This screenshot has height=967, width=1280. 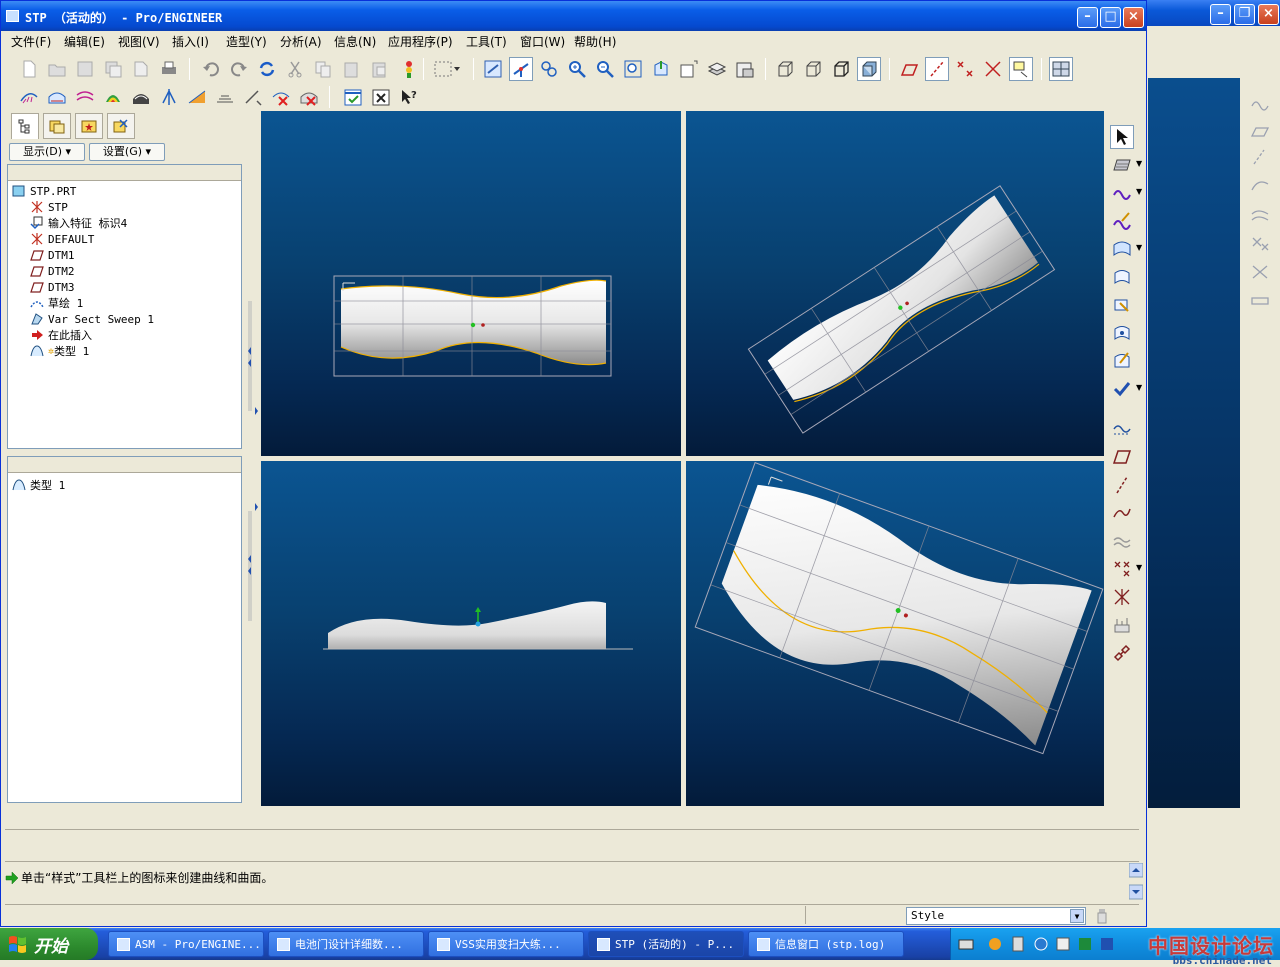 What do you see at coordinates (56, 303) in the screenshot?
I see `tree-item-sketch: 草绘 1` at bounding box center [56, 303].